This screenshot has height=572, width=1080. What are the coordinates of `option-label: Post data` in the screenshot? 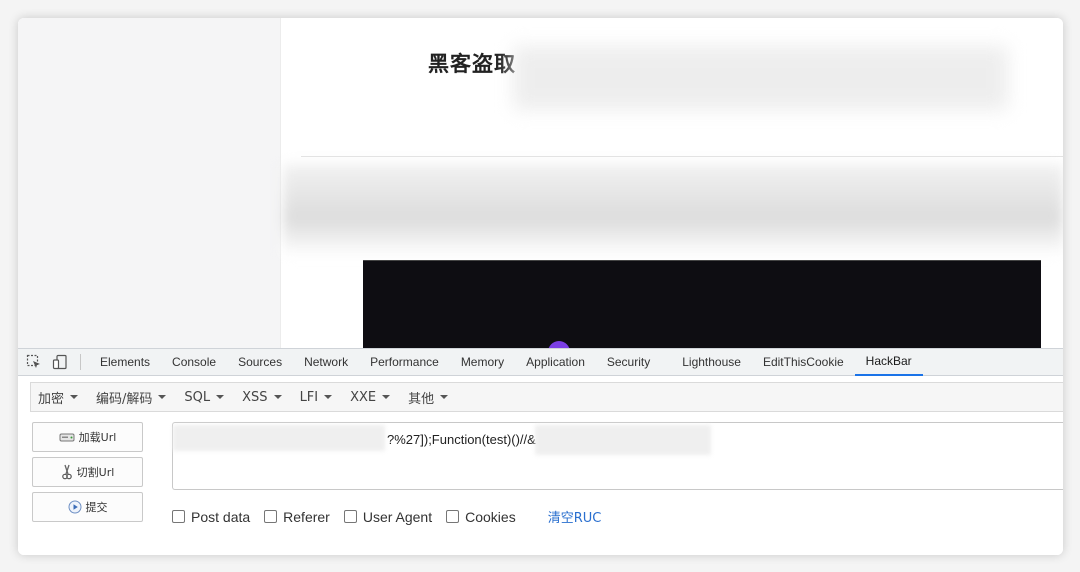 It's located at (221, 516).